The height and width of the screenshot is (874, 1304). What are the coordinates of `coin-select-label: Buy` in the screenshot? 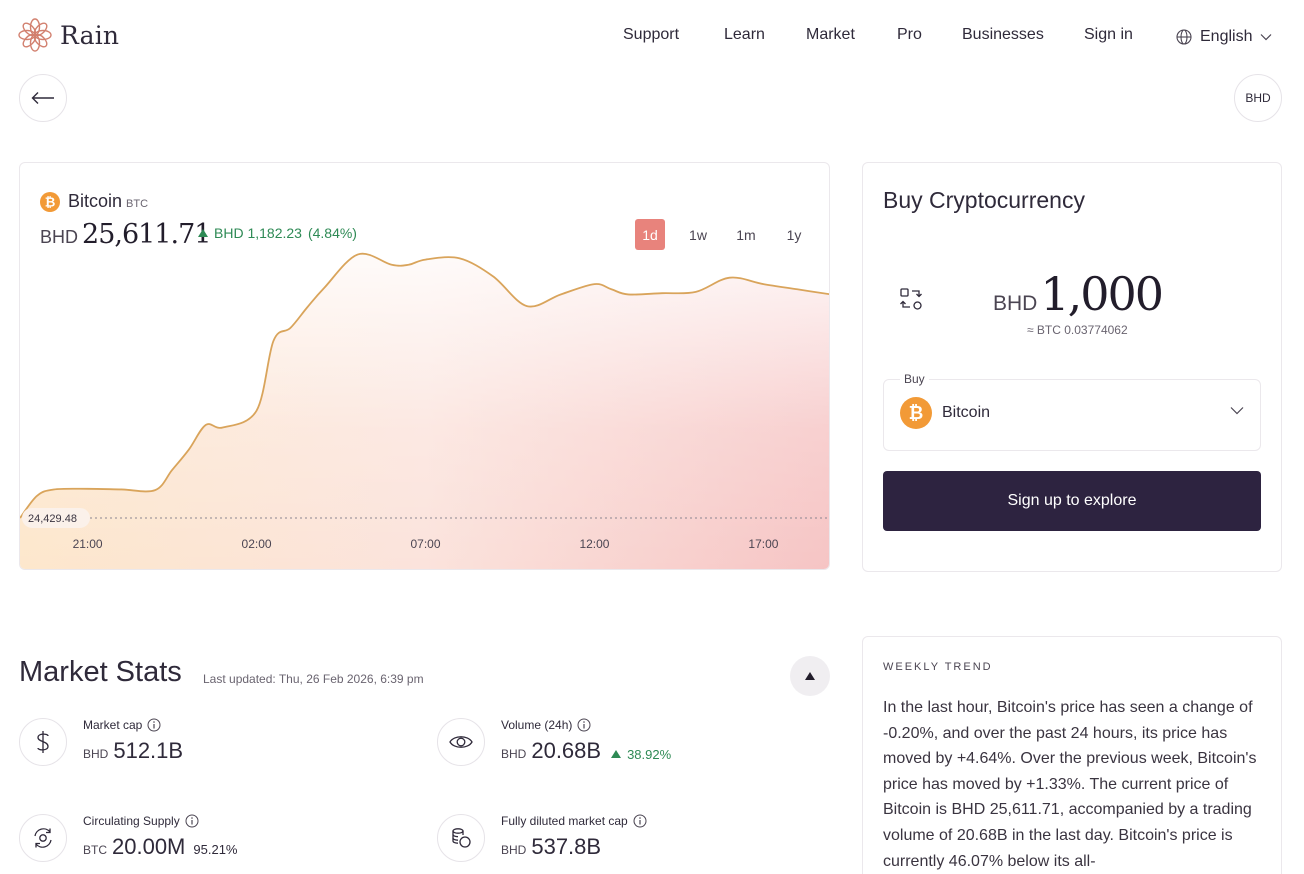 It's located at (914, 379).